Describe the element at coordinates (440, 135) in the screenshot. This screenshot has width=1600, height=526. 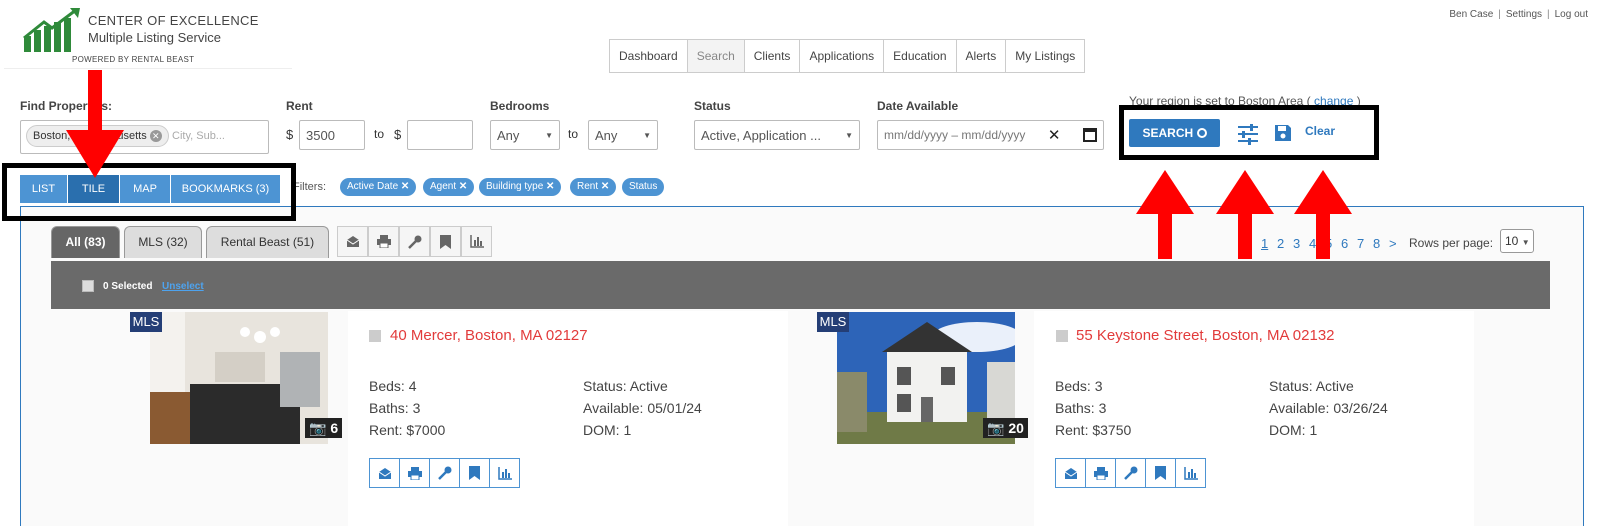
I see `rent-max-input` at that location.